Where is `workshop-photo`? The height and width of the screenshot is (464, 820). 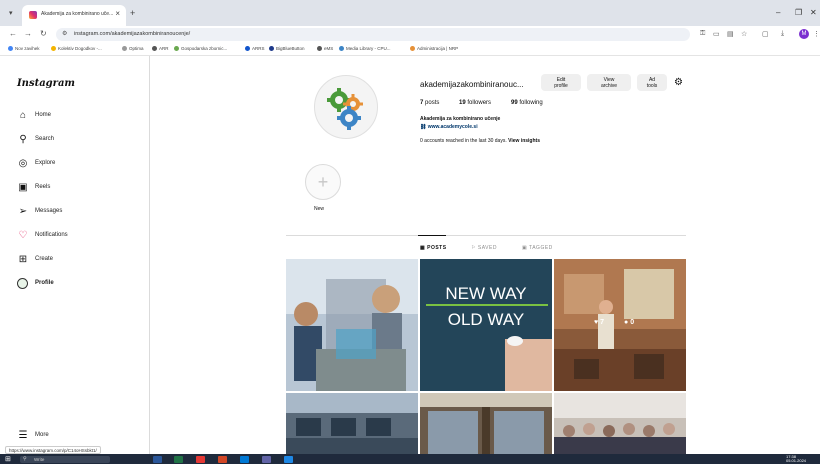
workshop-photo is located at coordinates (352, 325).